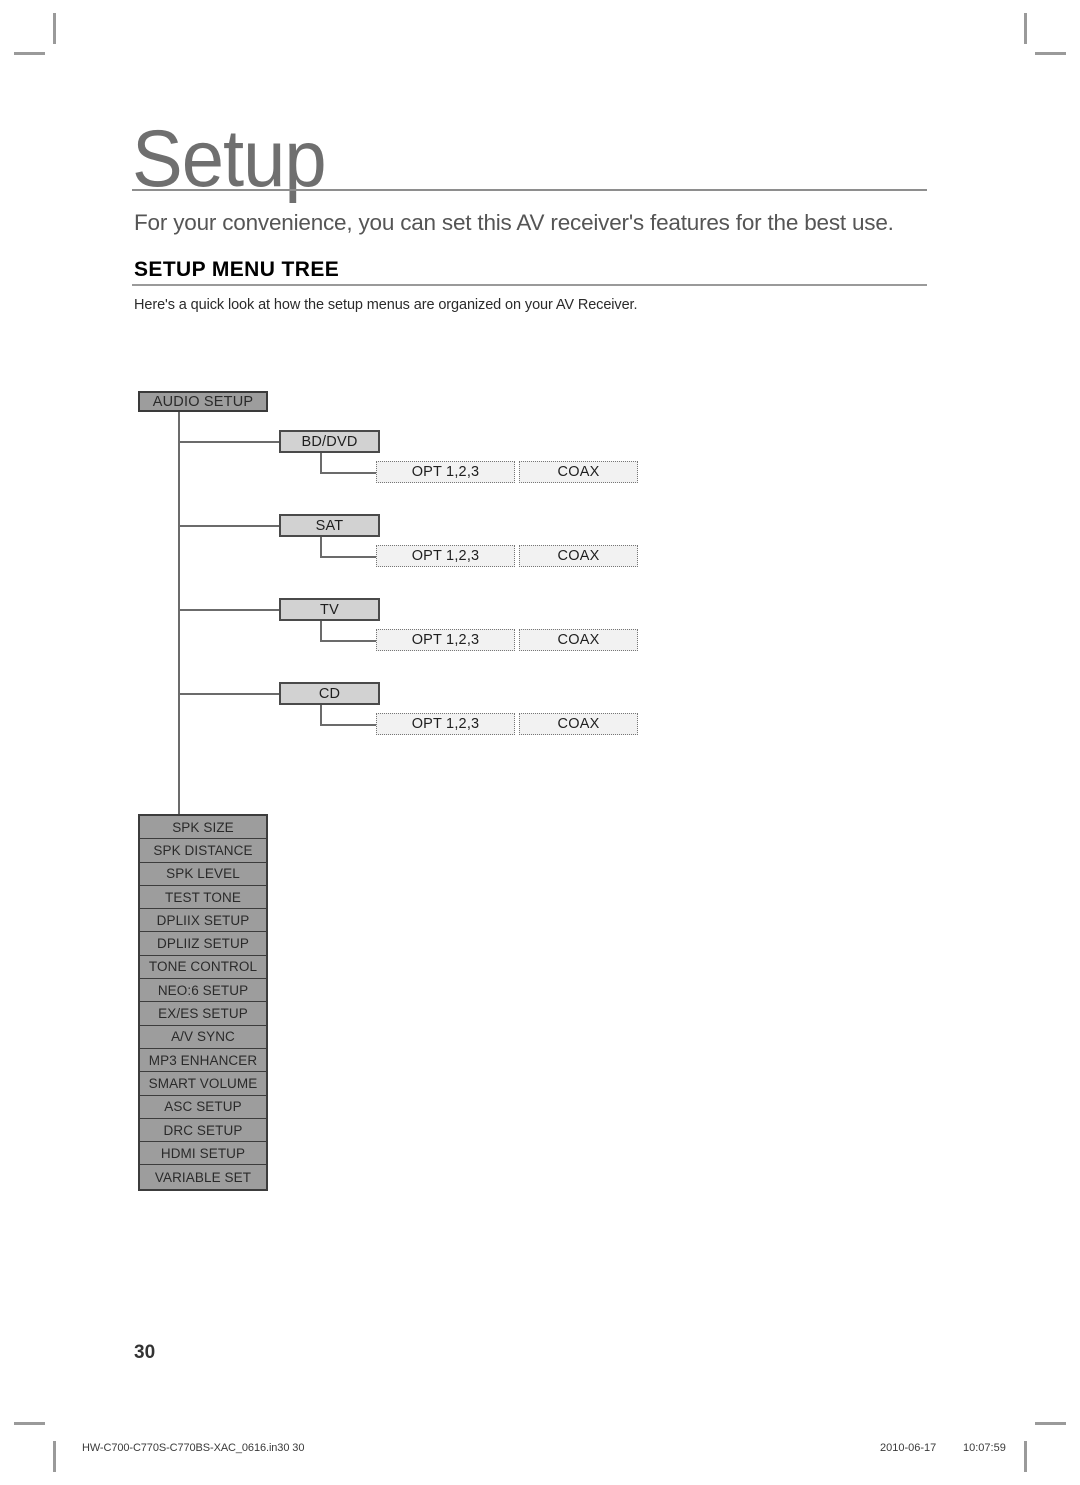 The height and width of the screenshot is (1485, 1080). I want to click on tree-node-sat: SAT, so click(329, 525).